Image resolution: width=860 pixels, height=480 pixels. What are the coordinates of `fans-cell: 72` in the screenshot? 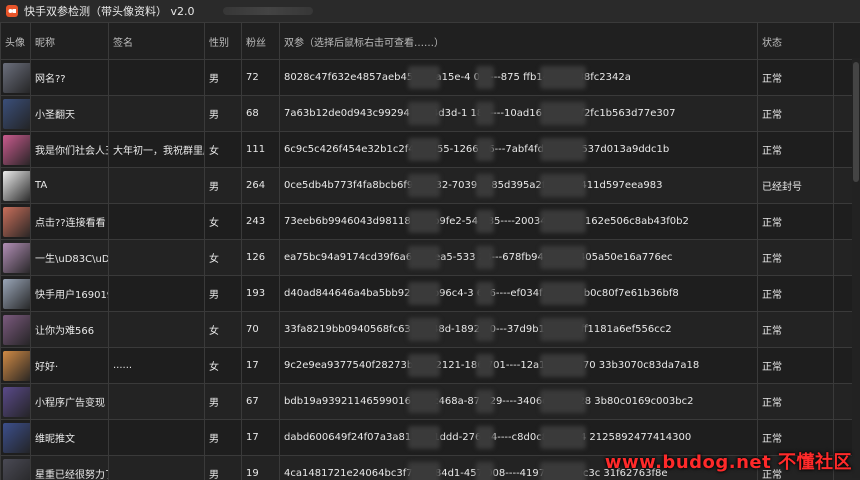 It's located at (260, 77).